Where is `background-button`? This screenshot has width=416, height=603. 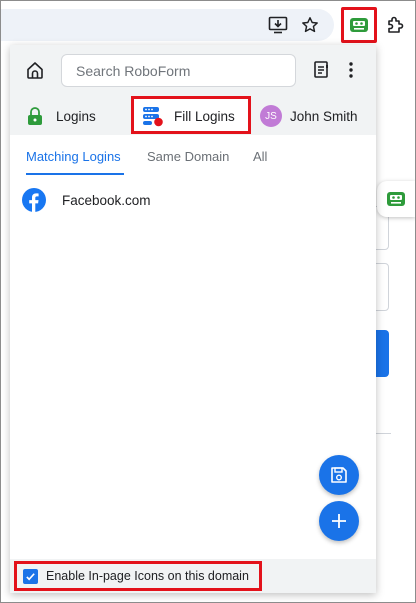
background-button is located at coordinates (382, 353).